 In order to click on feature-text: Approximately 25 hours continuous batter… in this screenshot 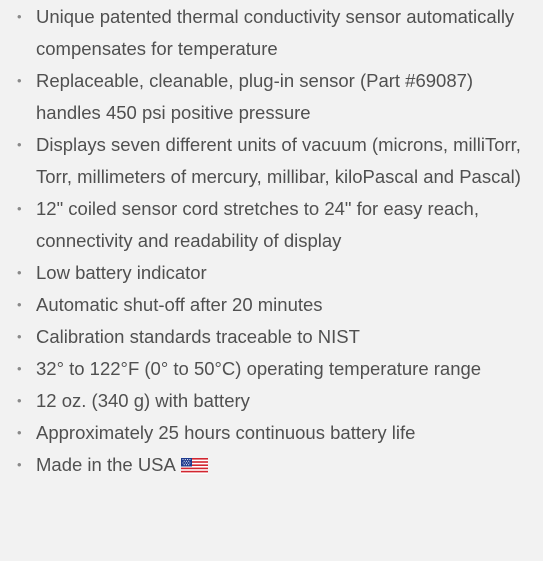, I will do `click(226, 432)`.